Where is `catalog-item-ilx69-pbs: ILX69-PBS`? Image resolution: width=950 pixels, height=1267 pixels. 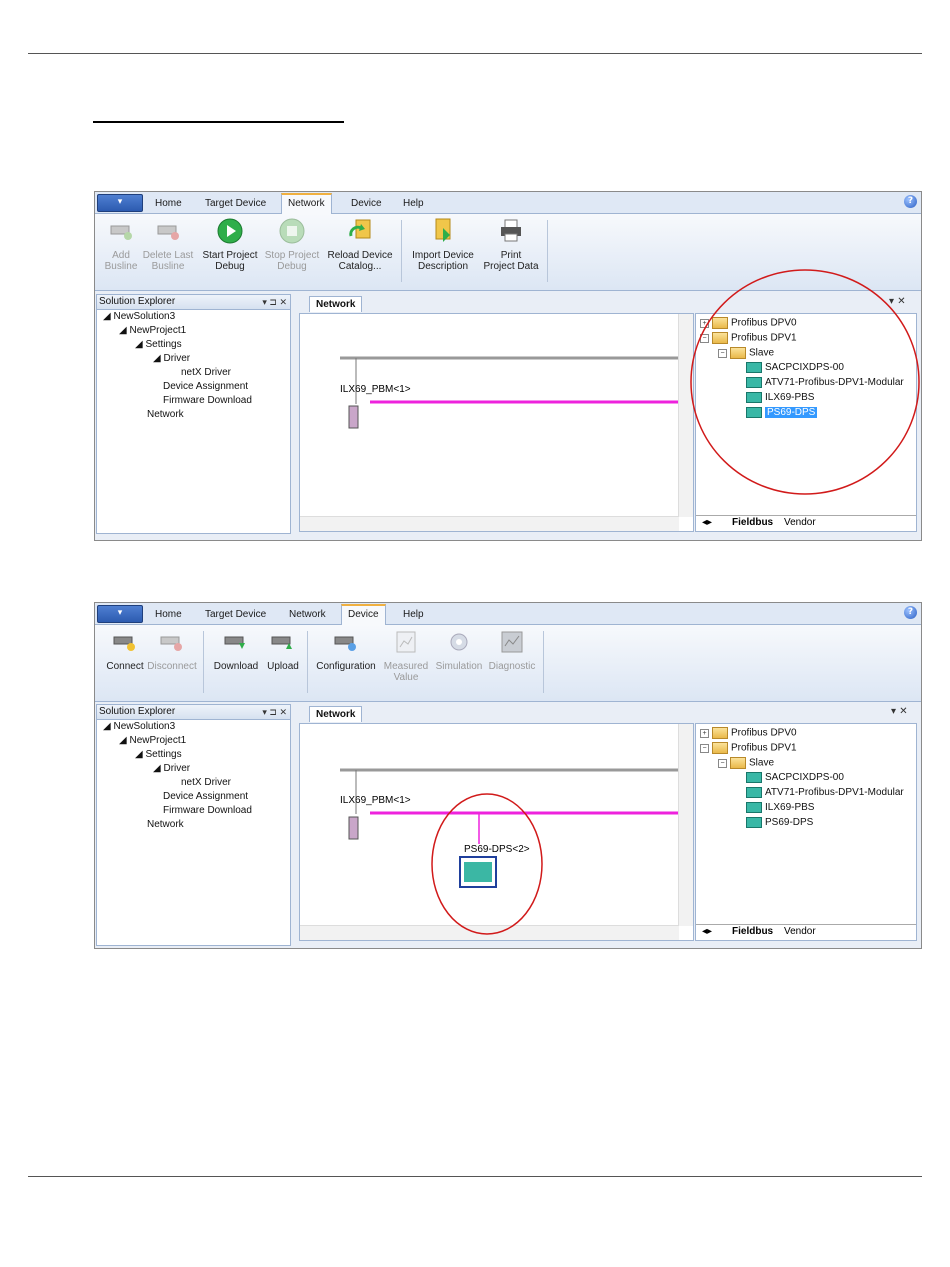
catalog-item-ilx69-pbs: ILX69-PBS is located at coordinates (780, 808).